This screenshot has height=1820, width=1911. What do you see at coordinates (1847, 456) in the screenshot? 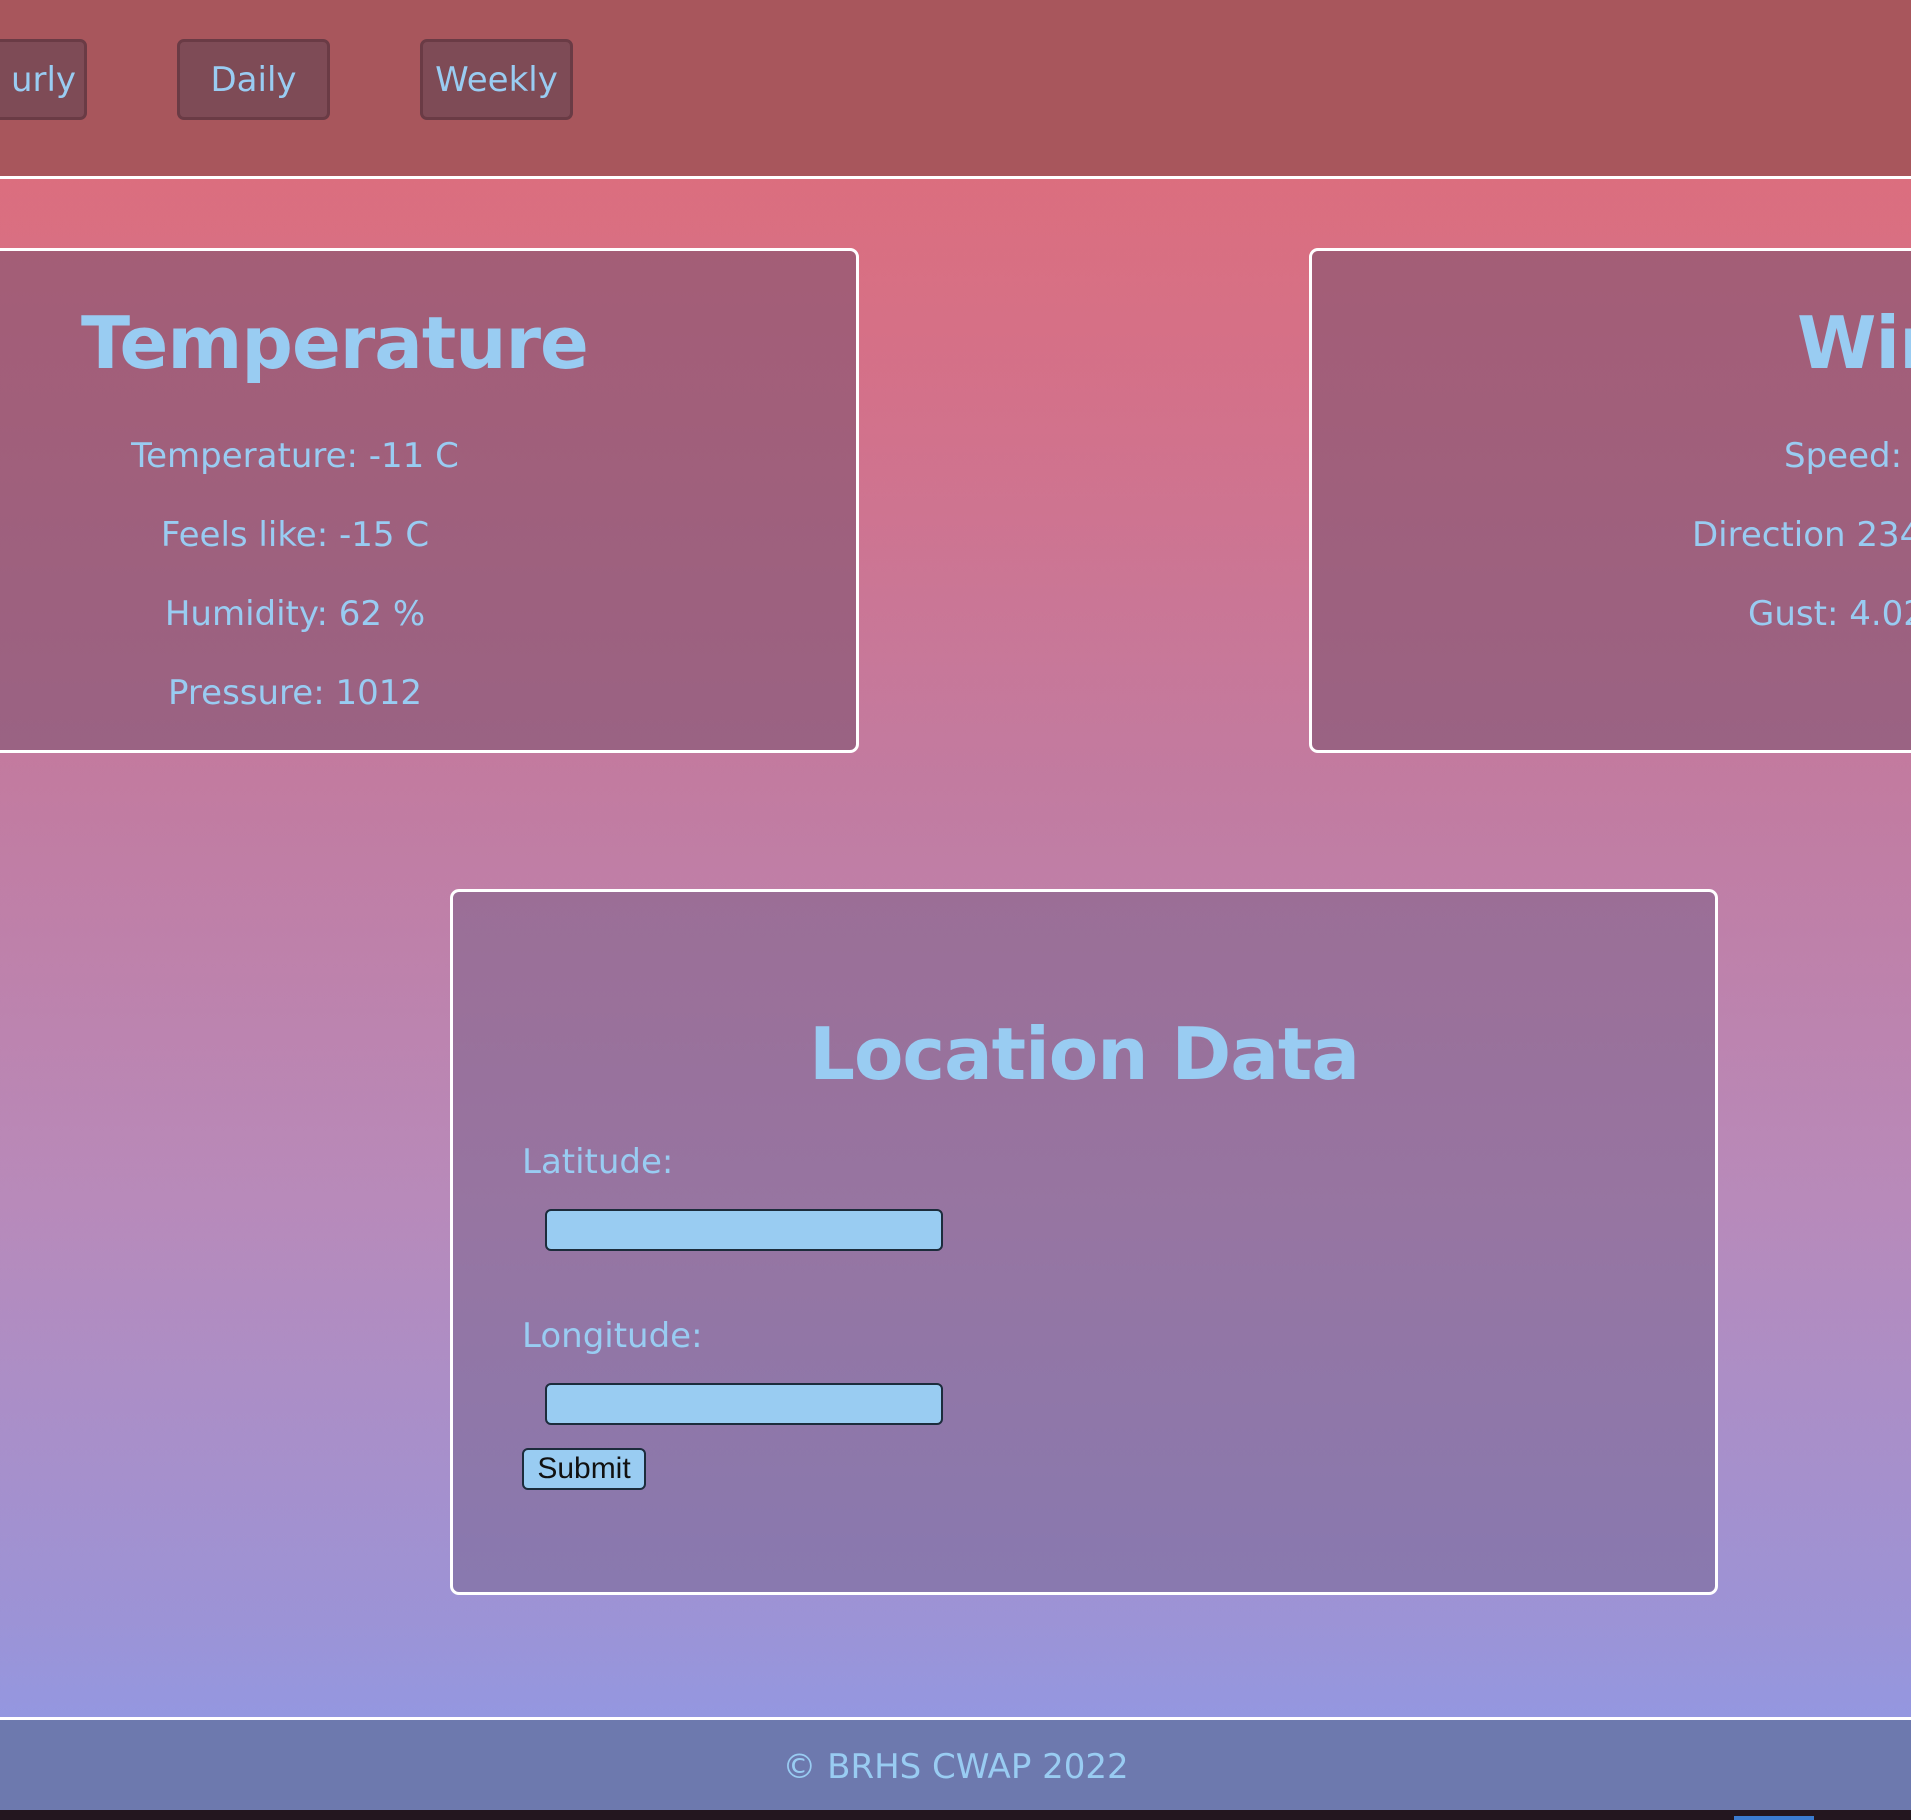
I see `wind-speed-value: Speed: 1` at bounding box center [1847, 456].